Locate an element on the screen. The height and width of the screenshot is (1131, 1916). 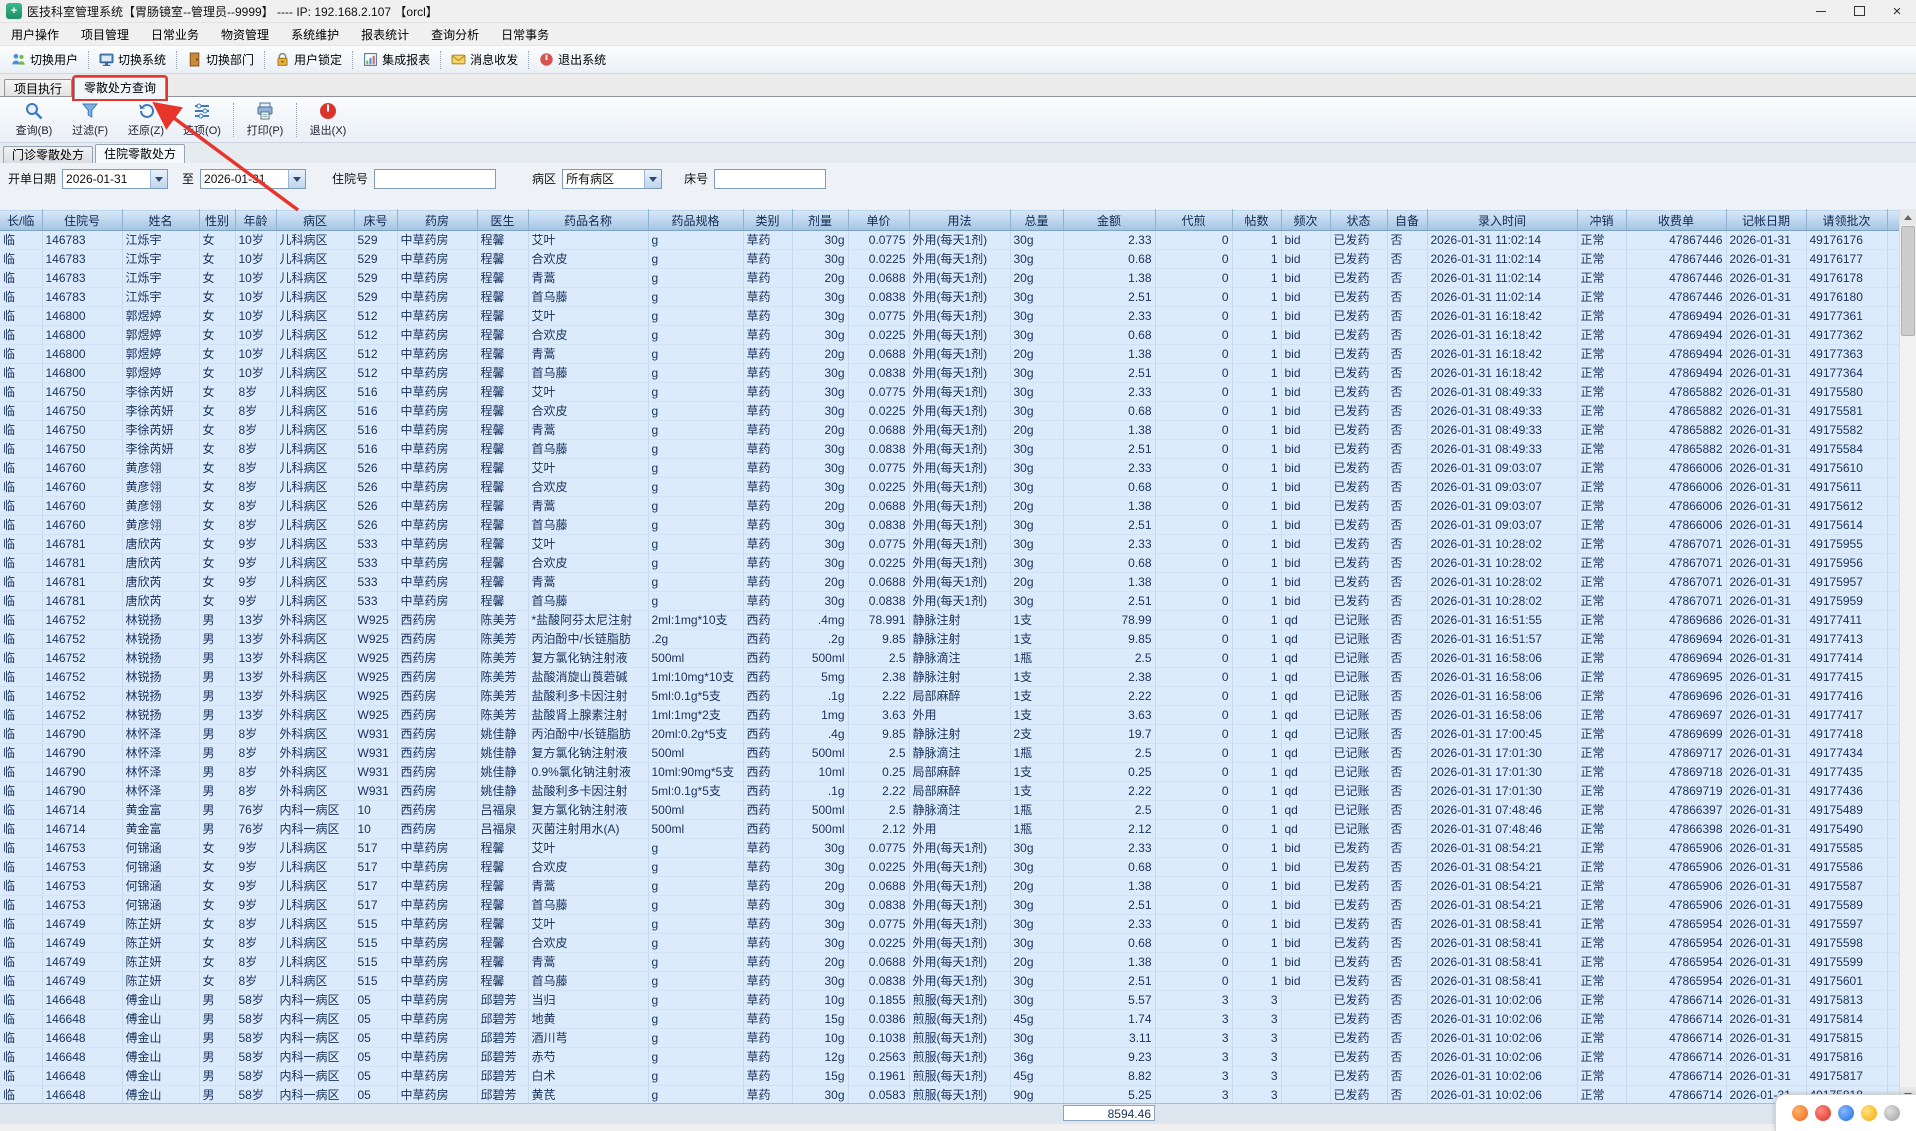
column-header: 收费单 is located at coordinates (1676, 220).